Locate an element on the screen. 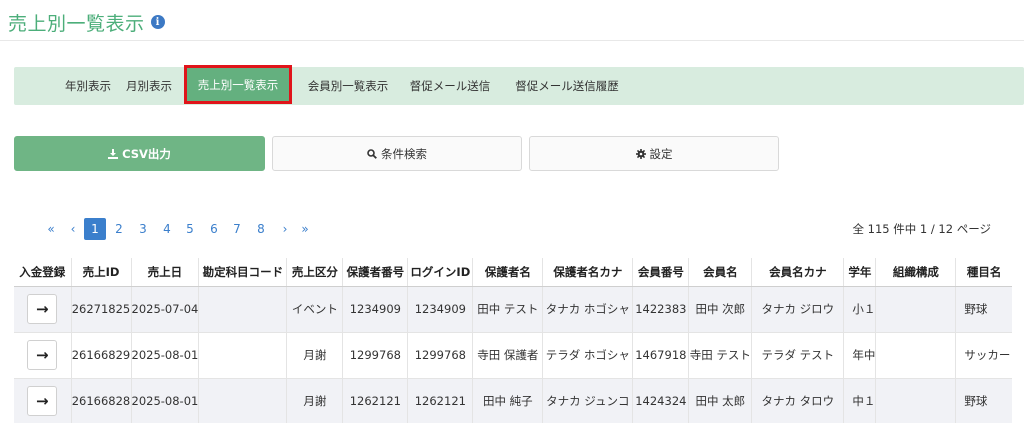 This screenshot has width=1024, height=423. download-icon is located at coordinates (113, 153).